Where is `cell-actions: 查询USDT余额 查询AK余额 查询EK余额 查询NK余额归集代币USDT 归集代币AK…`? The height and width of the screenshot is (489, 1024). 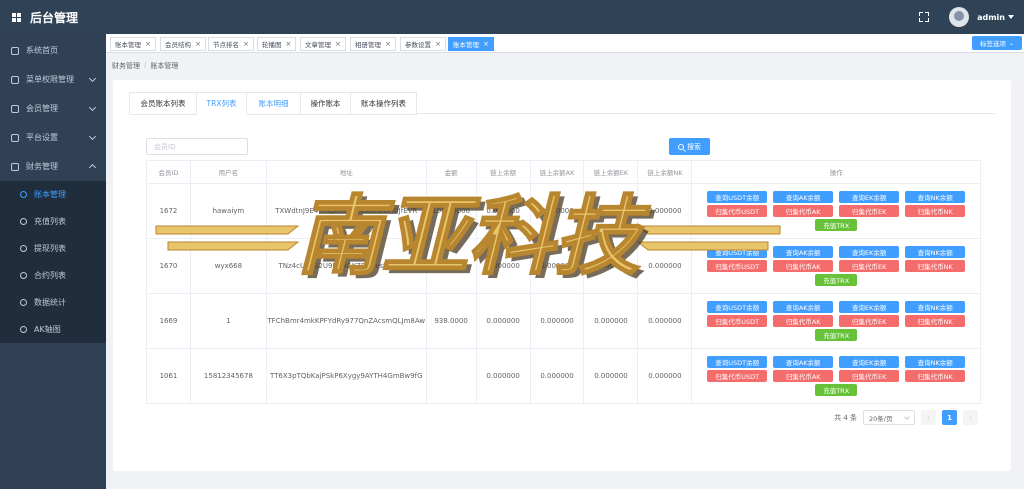 cell-actions: 查询USDT余额 查询AK余额 查询EK余额 查询NK余额归集代币USDT 归集代币AK… is located at coordinates (837, 376).